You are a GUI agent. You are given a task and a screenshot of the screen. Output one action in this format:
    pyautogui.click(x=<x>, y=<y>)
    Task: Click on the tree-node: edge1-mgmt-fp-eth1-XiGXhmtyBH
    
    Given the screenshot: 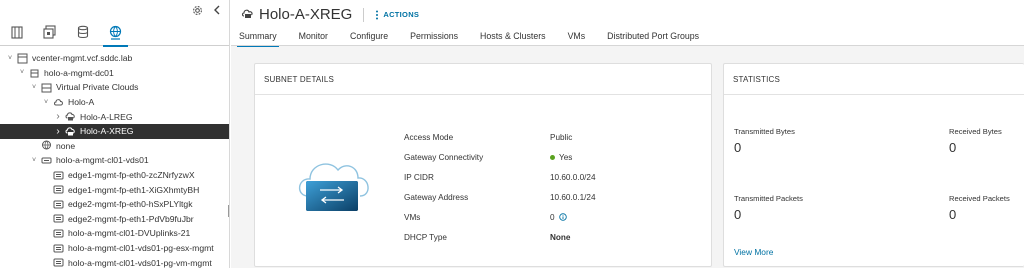 What is the action you would take?
    pyautogui.click(x=114, y=189)
    